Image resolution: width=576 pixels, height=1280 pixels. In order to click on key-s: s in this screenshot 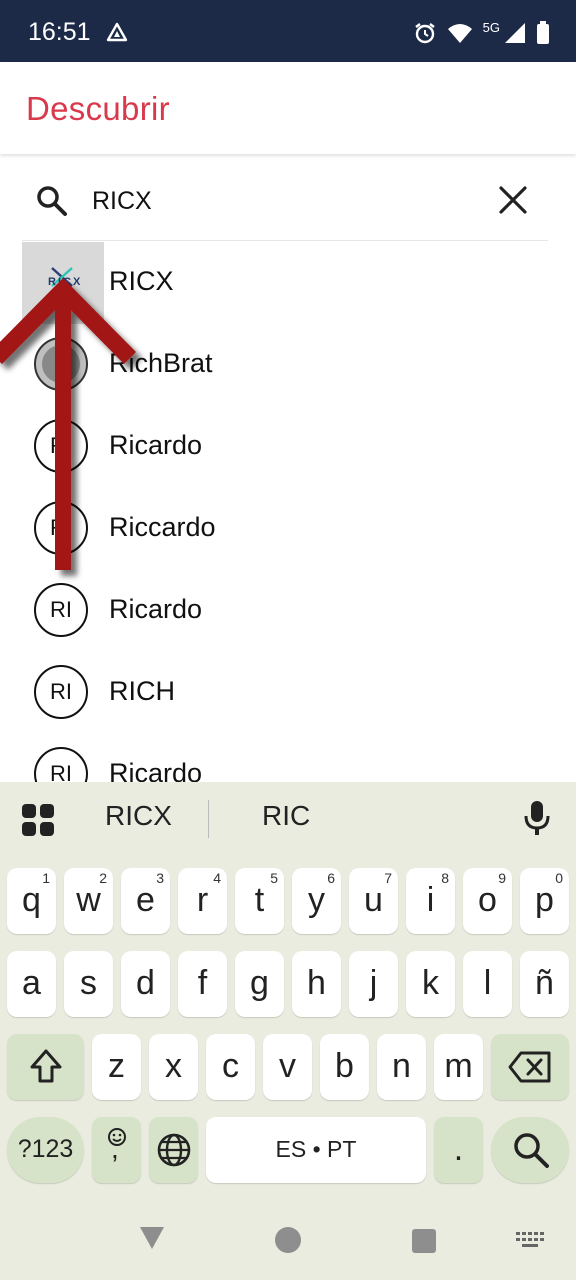, I will do `click(88, 984)`.